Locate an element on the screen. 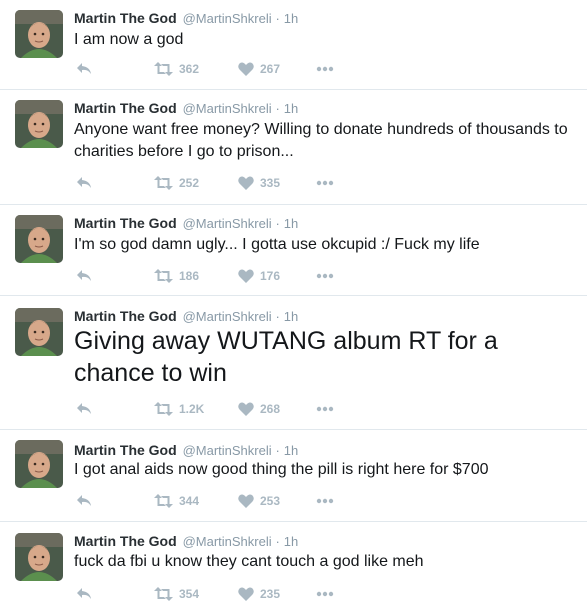 The image size is (587, 612). retweet-count: 186 is located at coordinates (189, 276).